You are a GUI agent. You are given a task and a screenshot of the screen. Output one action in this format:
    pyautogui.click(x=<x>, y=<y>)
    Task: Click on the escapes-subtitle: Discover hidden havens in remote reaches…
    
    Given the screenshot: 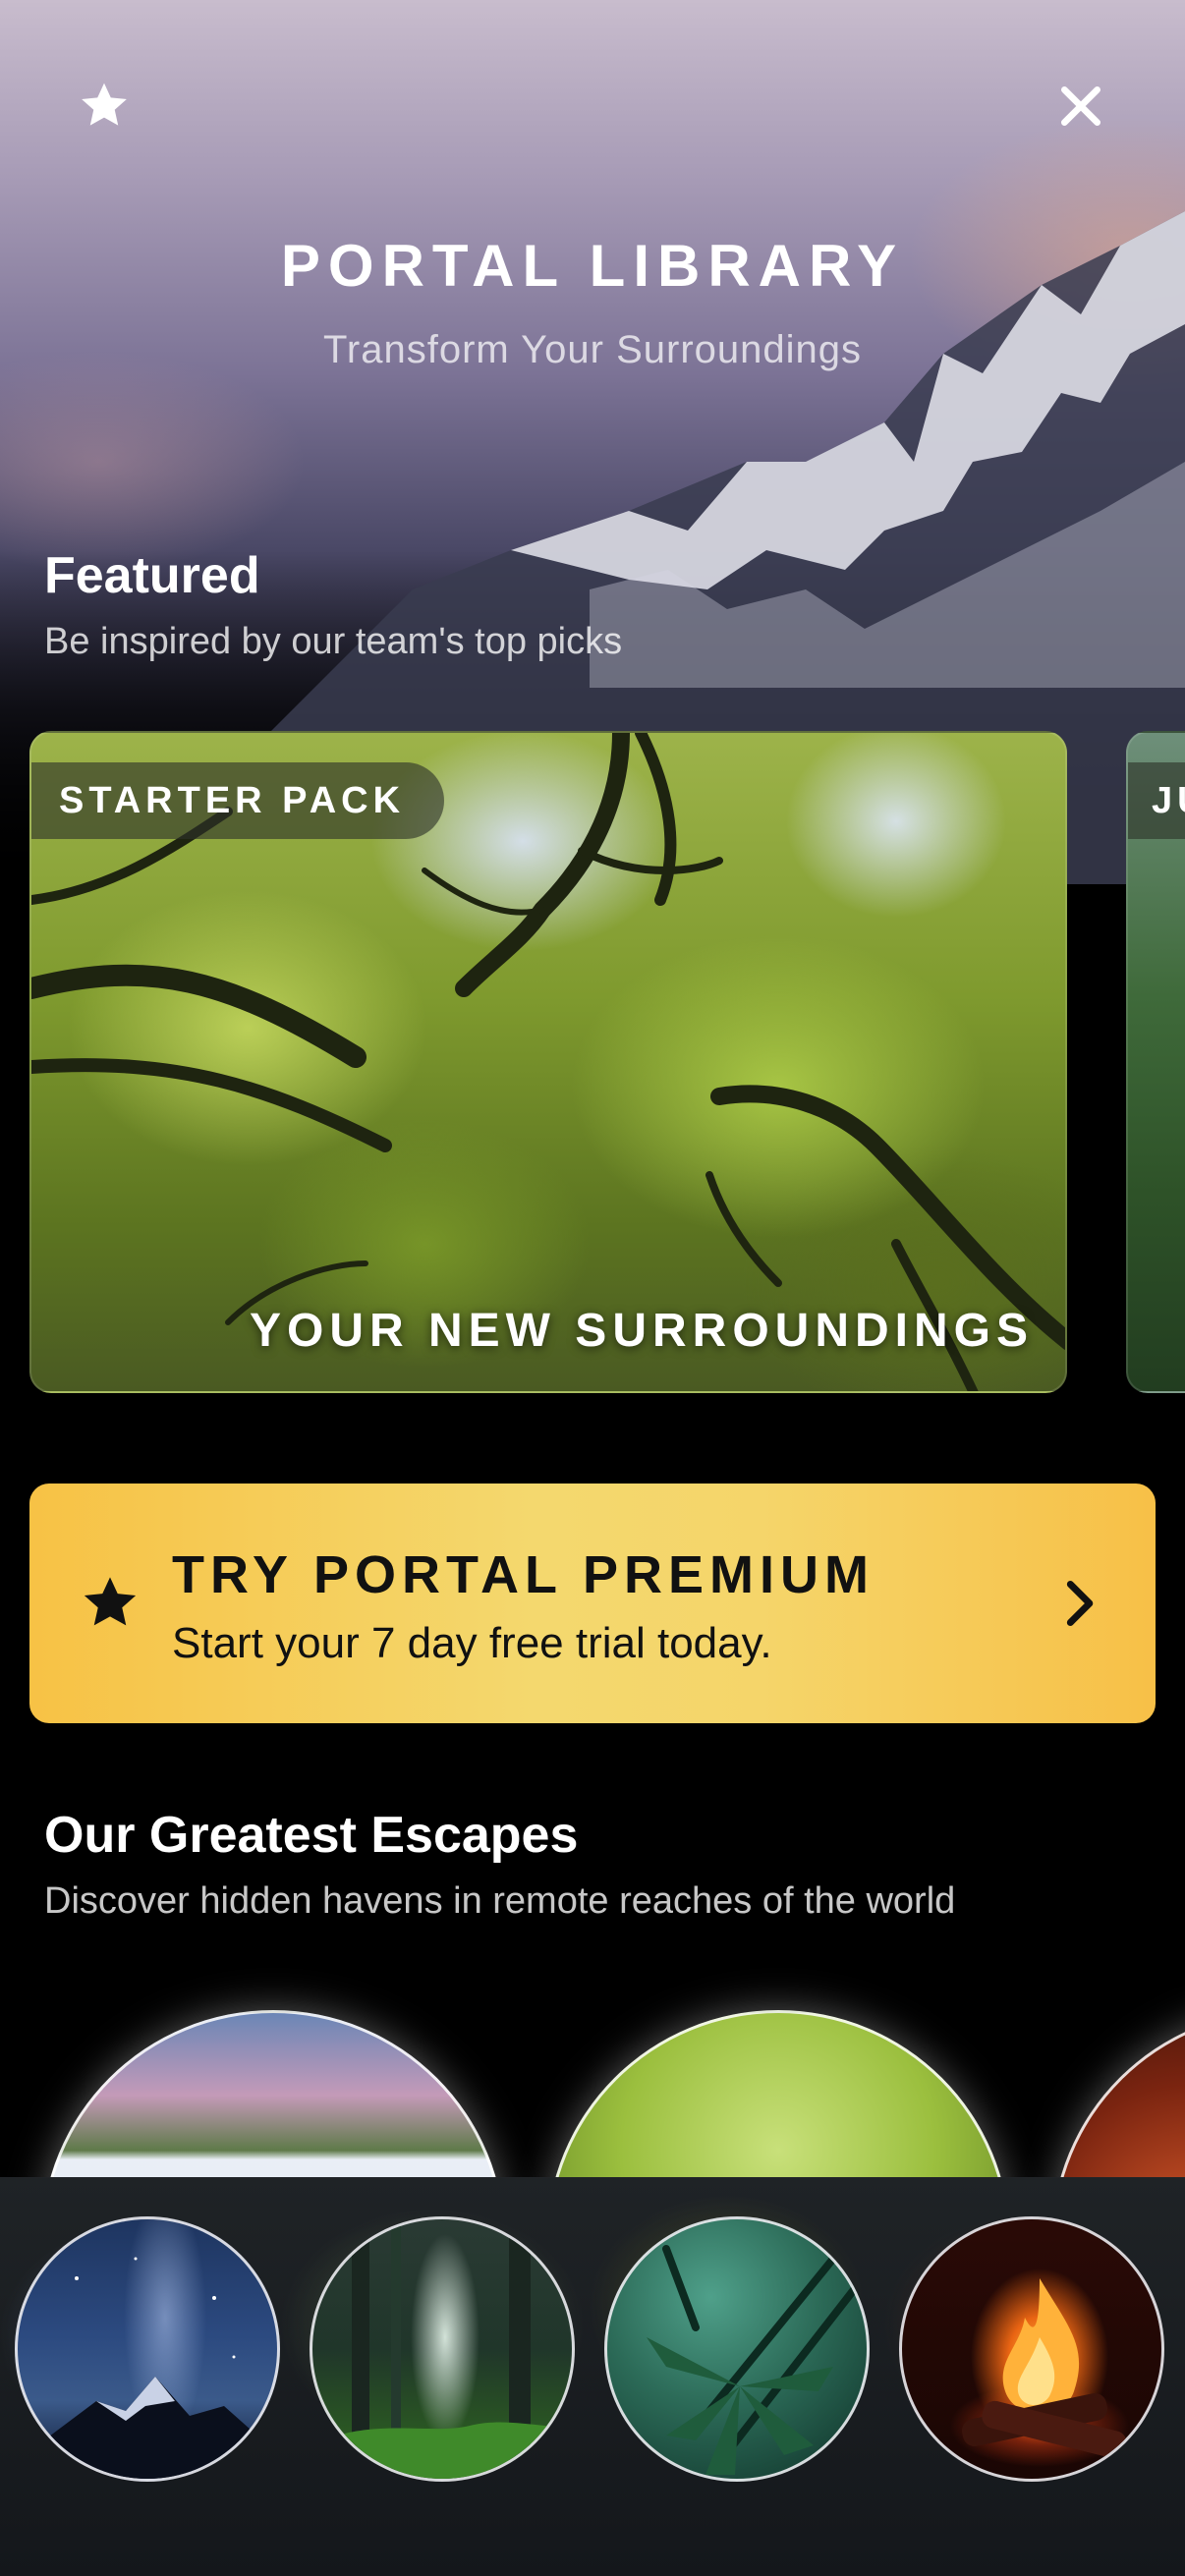 What is the action you would take?
    pyautogui.click(x=500, y=1901)
    